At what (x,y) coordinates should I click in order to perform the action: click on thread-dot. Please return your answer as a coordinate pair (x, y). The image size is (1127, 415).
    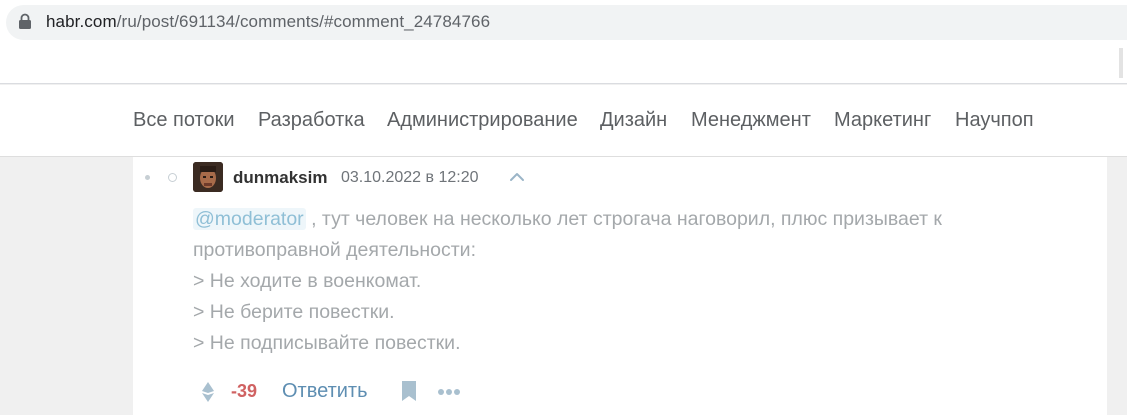
    Looking at the image, I should click on (147, 177).